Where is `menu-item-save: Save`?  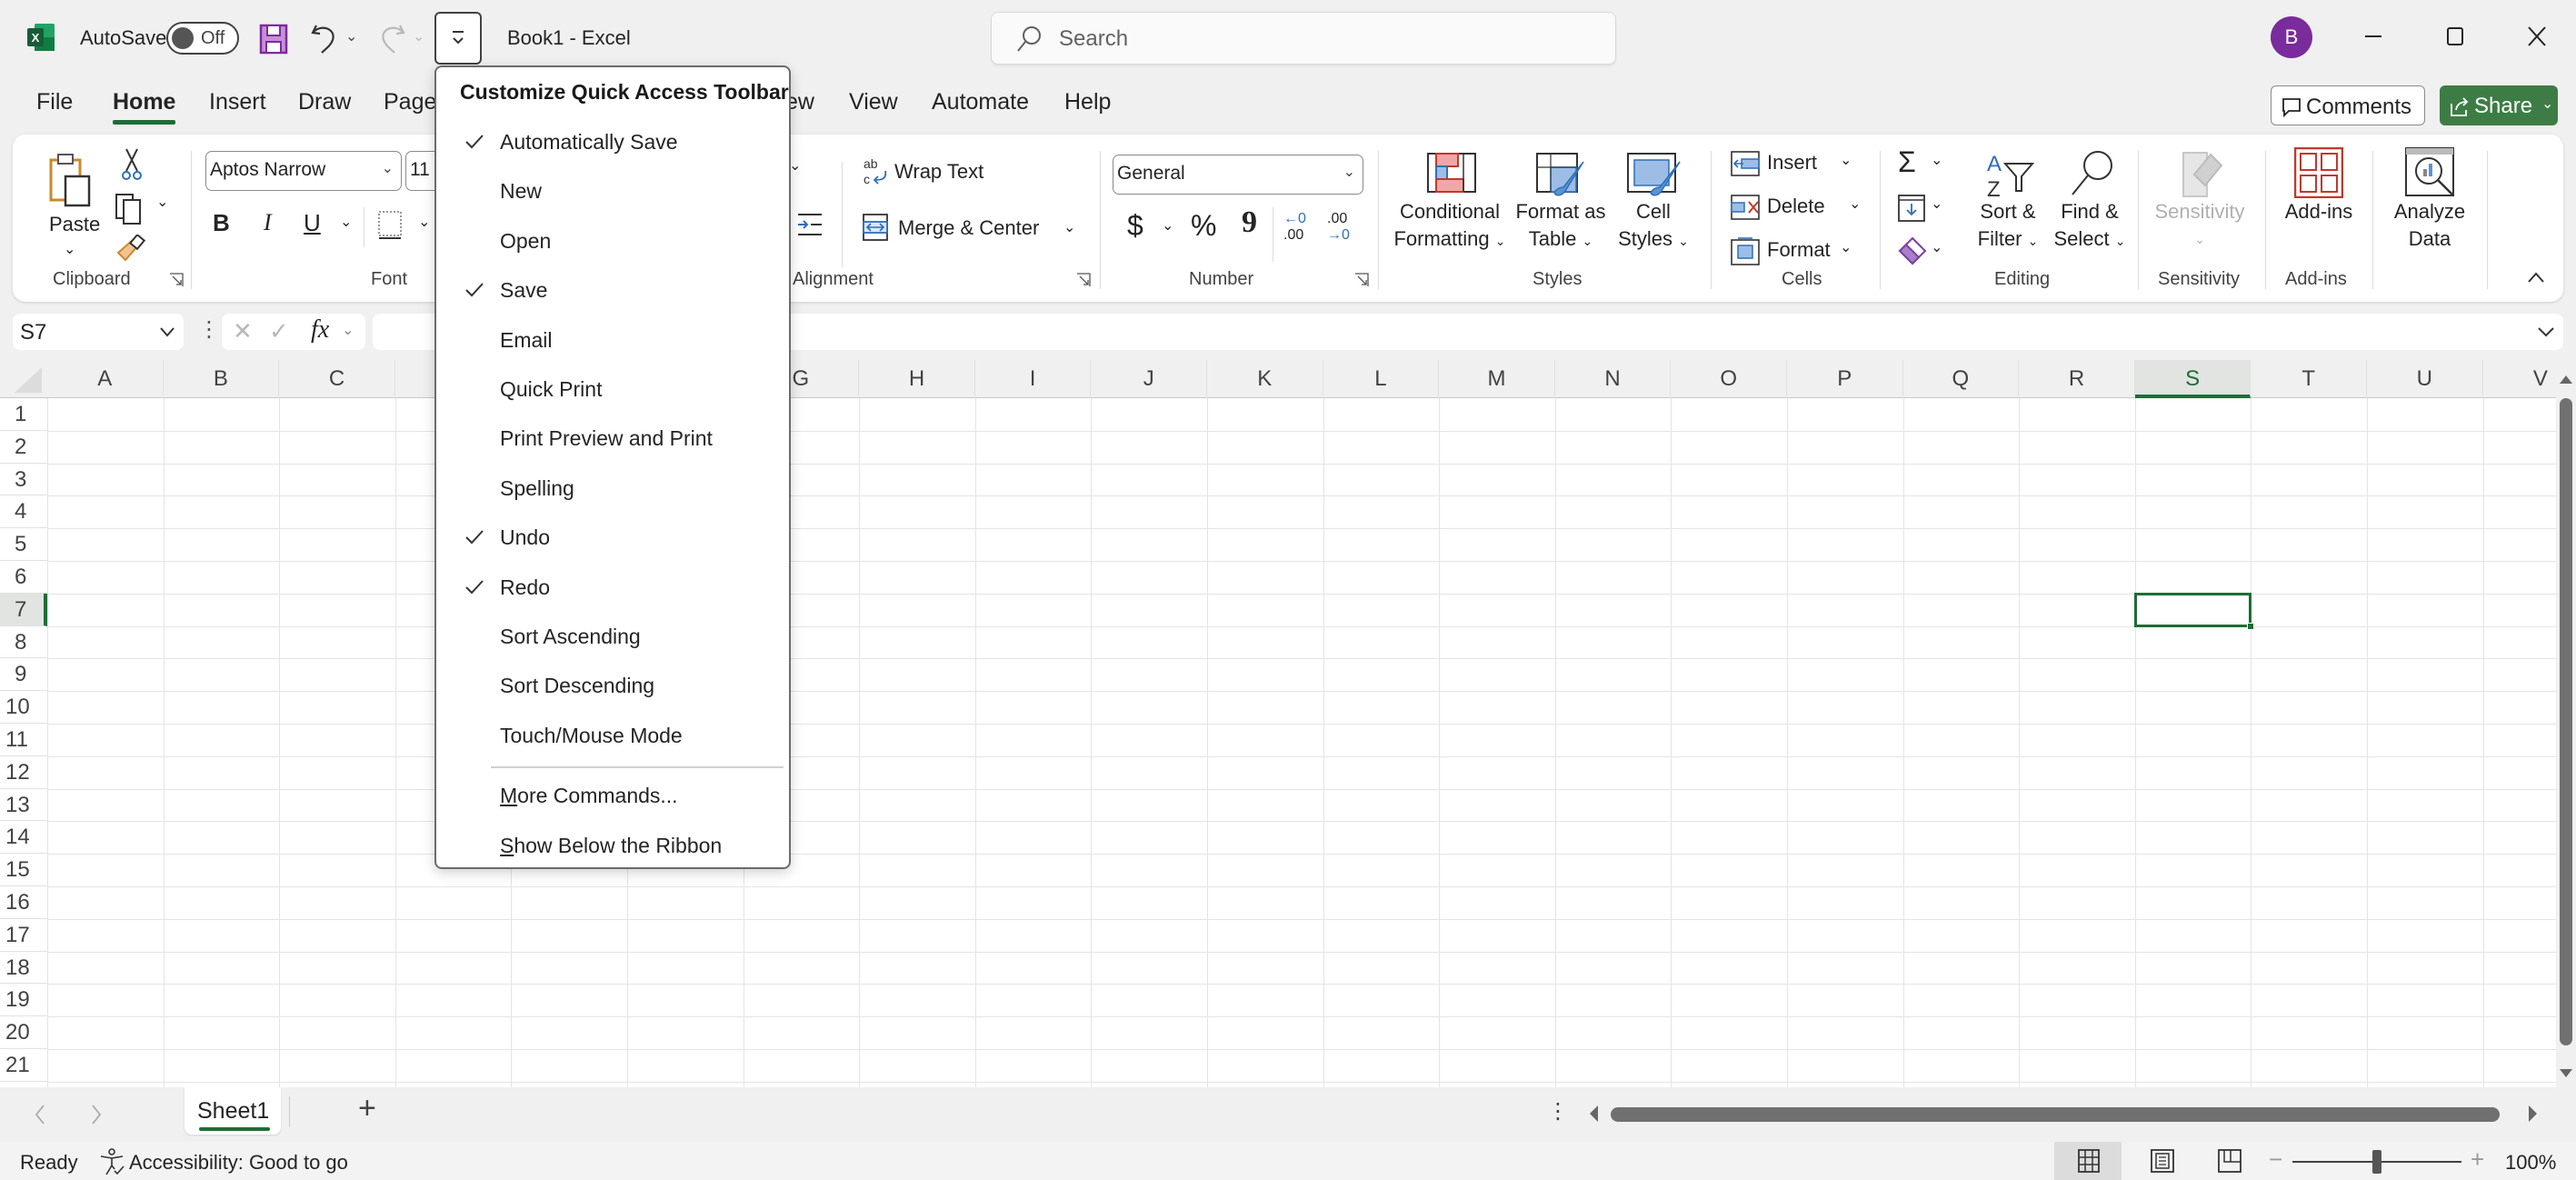
menu-item-save: Save is located at coordinates (612, 290).